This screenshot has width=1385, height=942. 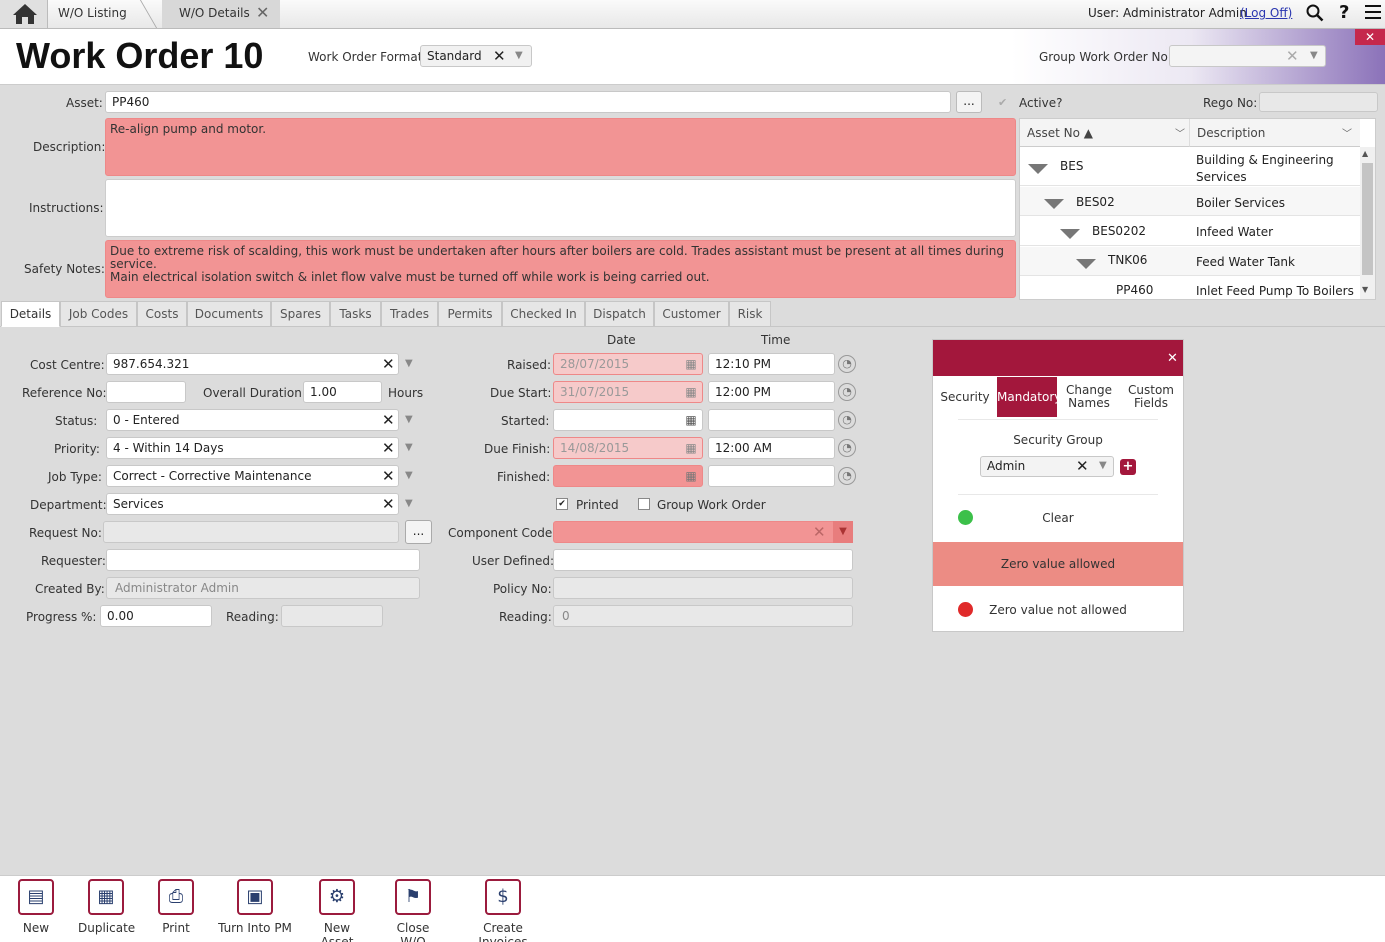 I want to click on tab-customer: Customer, so click(x=691, y=314).